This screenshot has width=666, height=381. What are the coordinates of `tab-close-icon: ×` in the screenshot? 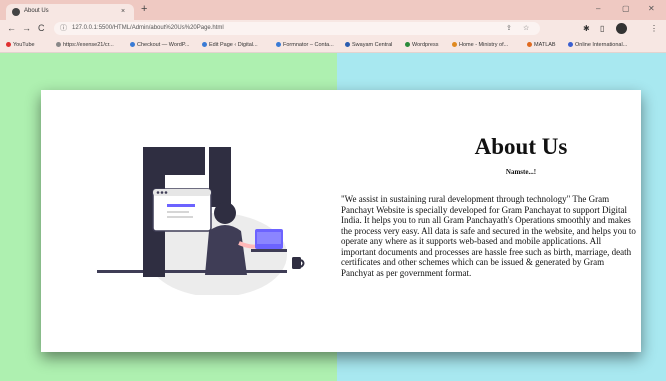 It's located at (123, 11).